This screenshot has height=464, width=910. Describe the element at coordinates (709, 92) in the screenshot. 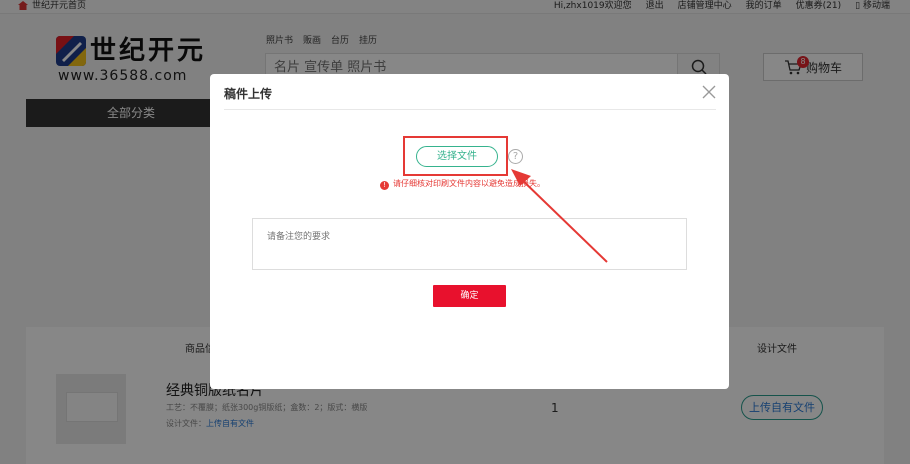

I see `close-icon` at that location.